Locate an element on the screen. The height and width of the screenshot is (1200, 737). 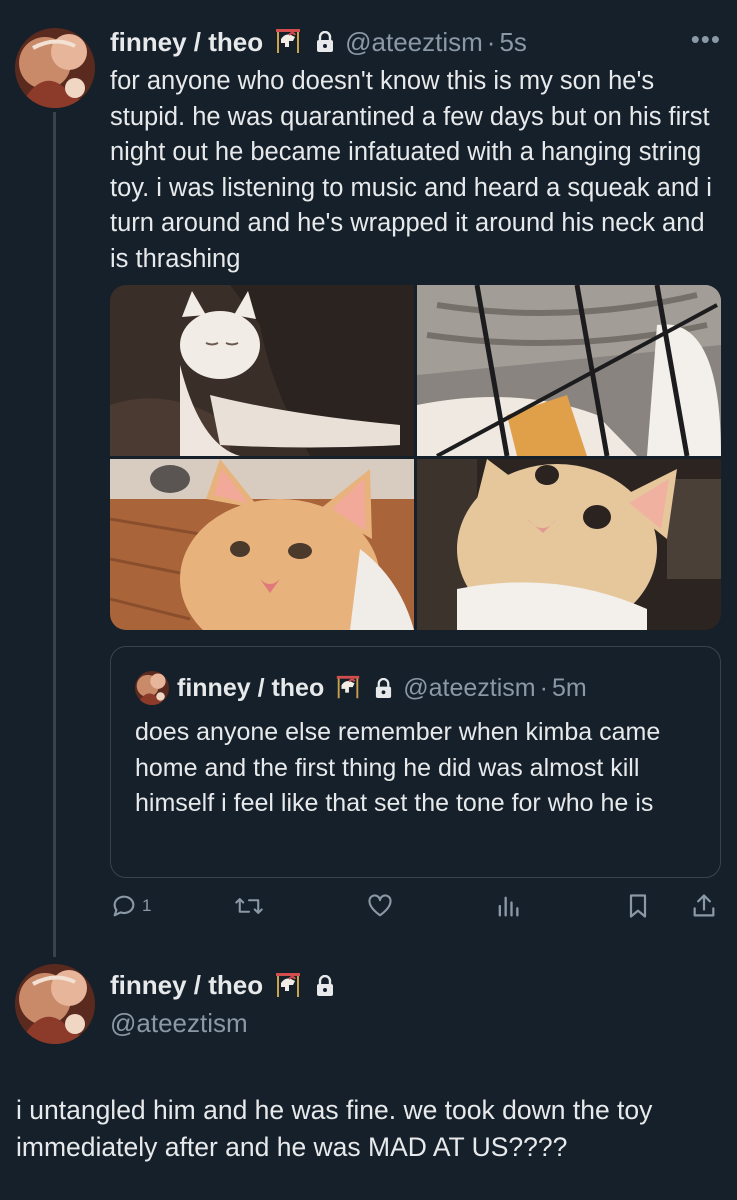
share-button is located at coordinates (704, 906).